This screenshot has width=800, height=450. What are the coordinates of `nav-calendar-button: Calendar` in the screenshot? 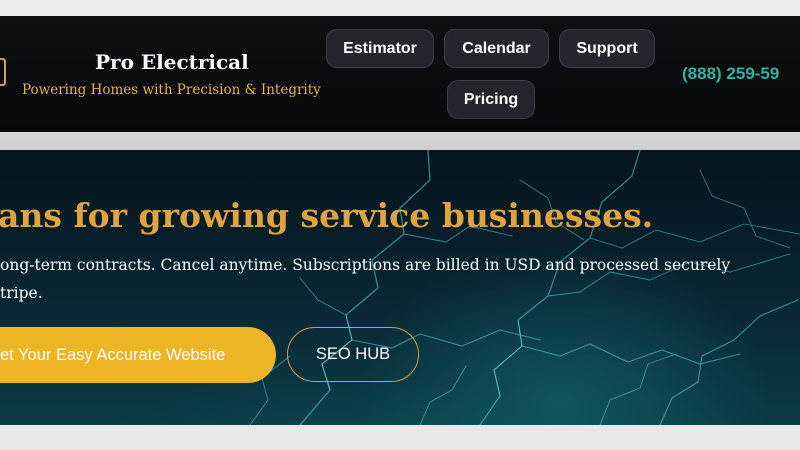 It's located at (496, 48).